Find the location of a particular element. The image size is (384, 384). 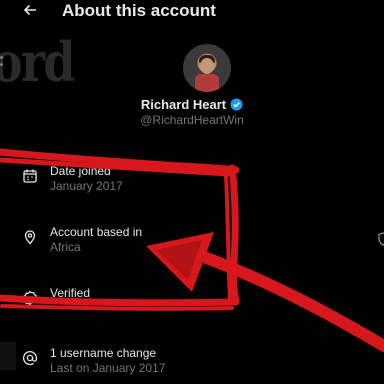

detail-label: Date joined is located at coordinates (80, 171).